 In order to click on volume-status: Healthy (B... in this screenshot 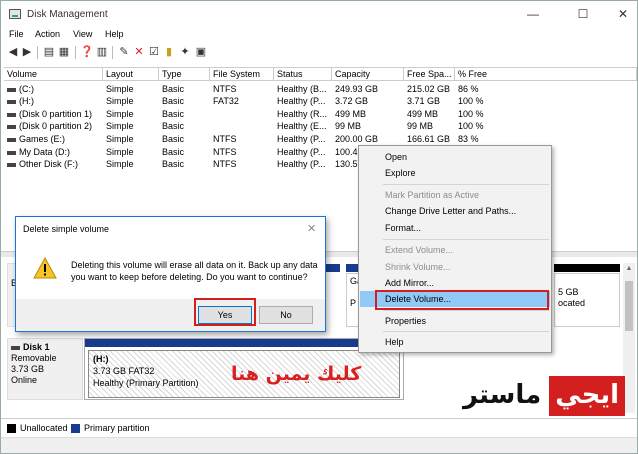, I will do `click(302, 89)`.